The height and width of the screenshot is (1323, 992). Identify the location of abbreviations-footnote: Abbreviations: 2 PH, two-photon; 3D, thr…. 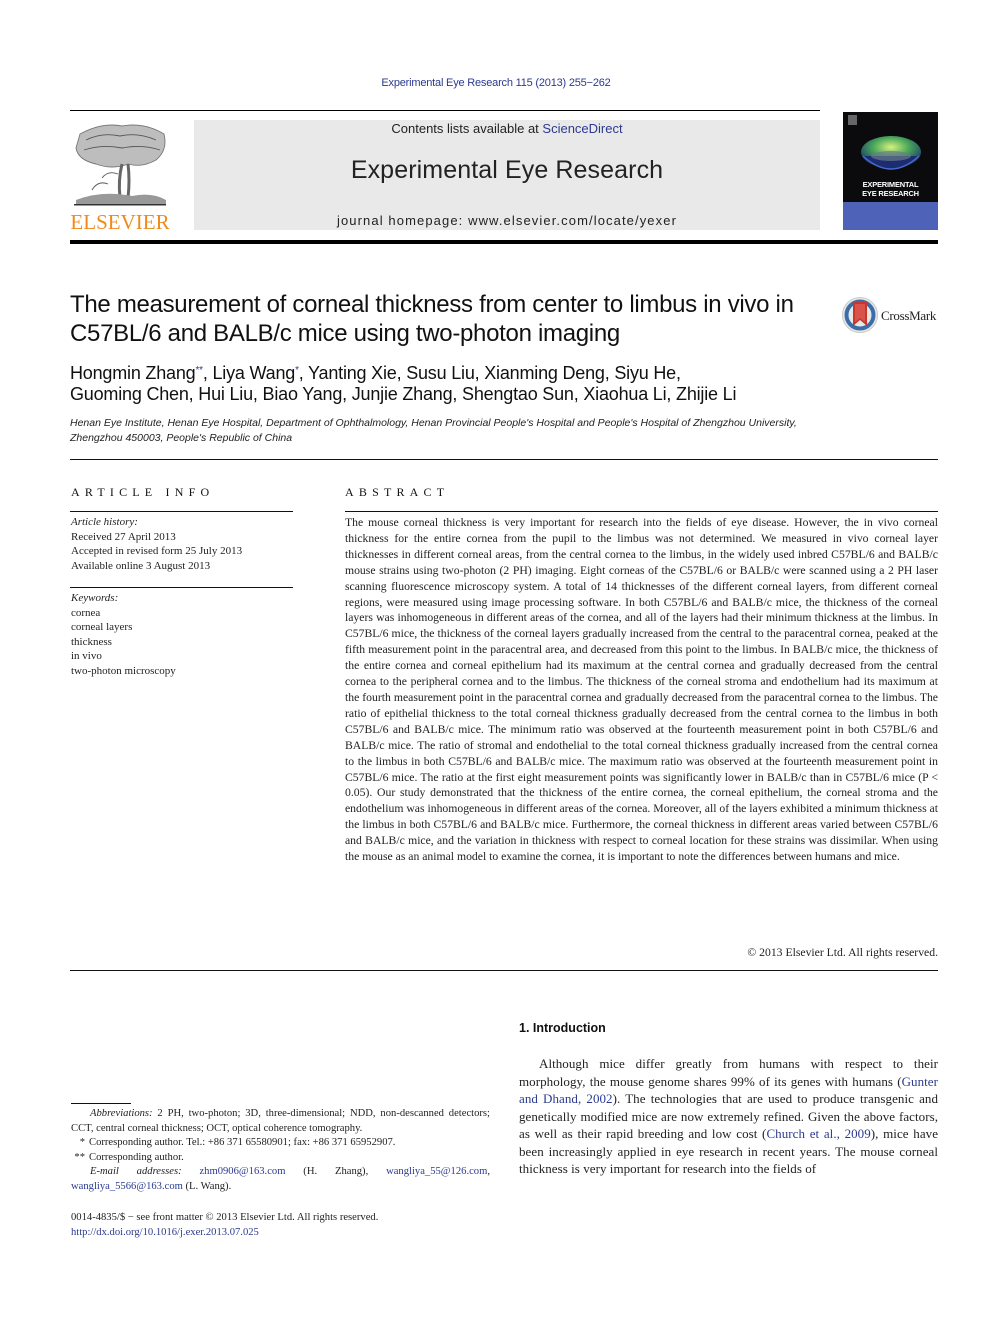
(280, 1121).